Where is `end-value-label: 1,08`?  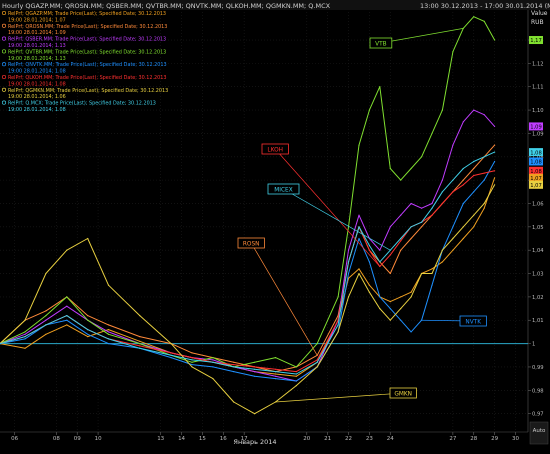 end-value-label: 1,08 is located at coordinates (536, 163).